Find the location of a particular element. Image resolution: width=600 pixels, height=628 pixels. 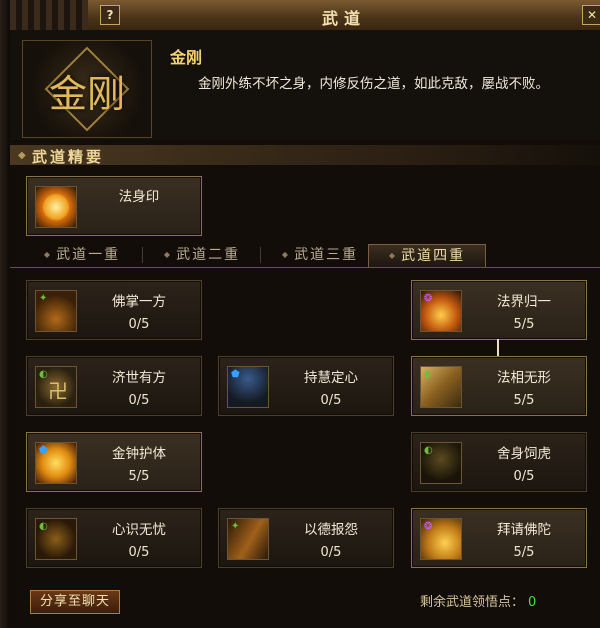

virtue-repay-icon: ✦ is located at coordinates (248, 539).